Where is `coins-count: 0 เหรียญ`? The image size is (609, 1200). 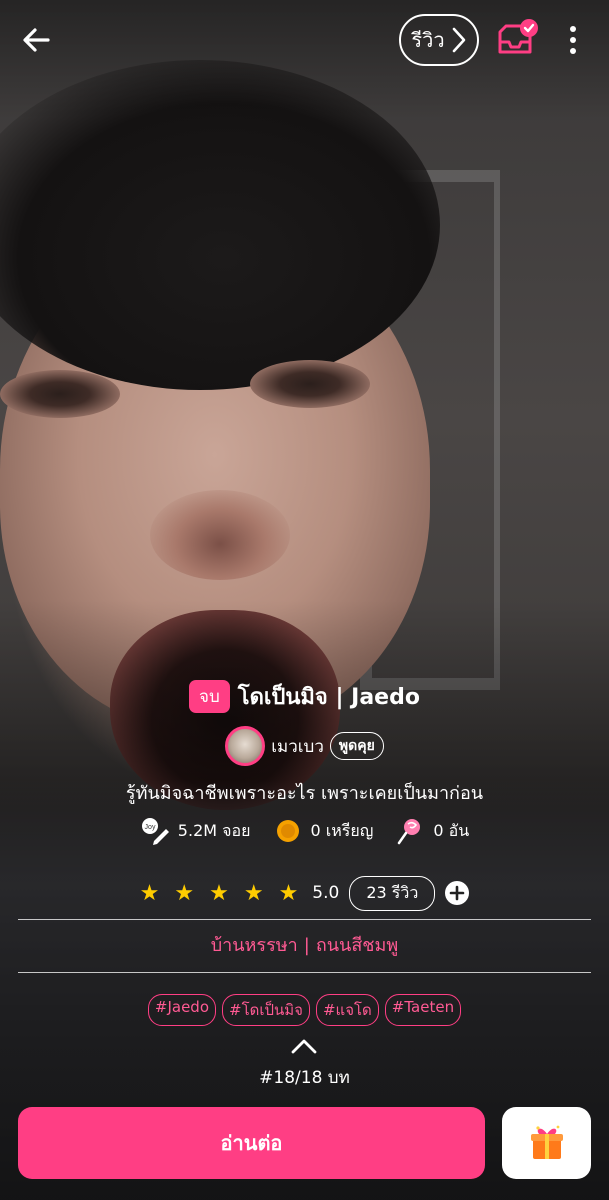
coins-count: 0 เหรียญ is located at coordinates (342, 830).